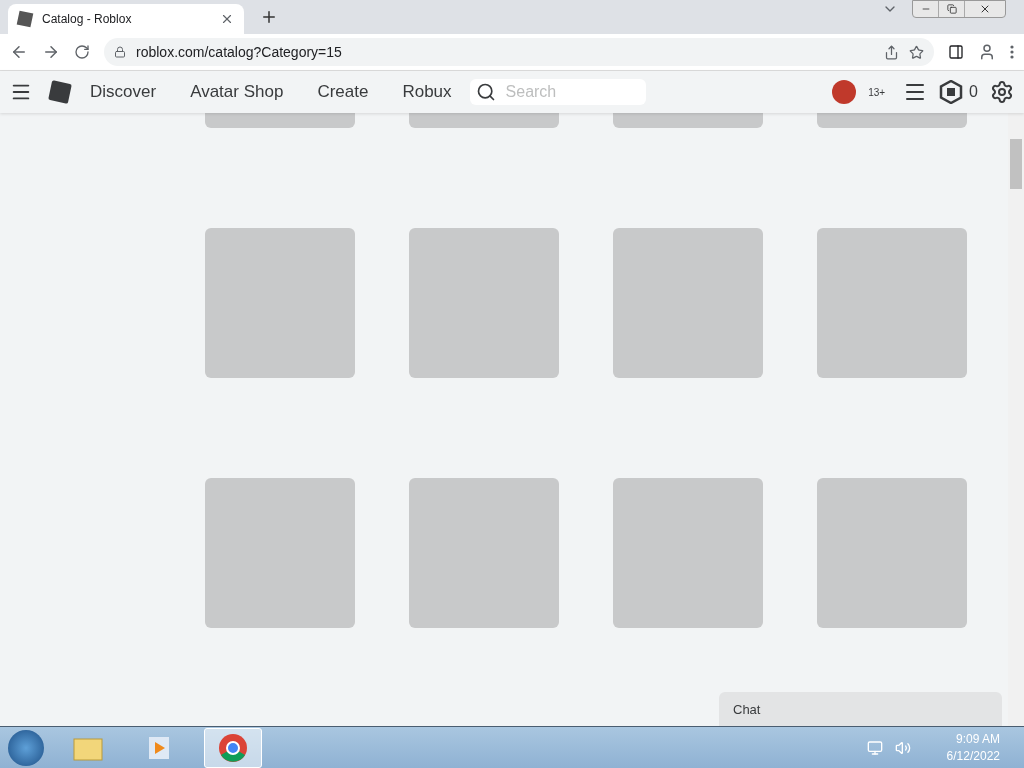 The width and height of the screenshot is (1024, 768). I want to click on forward-button, so click(51, 52).